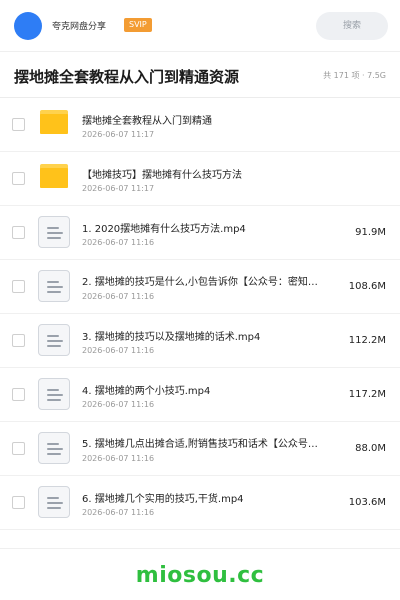 This screenshot has height=600, width=400. I want to click on share-owner-name: 夸克网盘分享, so click(79, 27).